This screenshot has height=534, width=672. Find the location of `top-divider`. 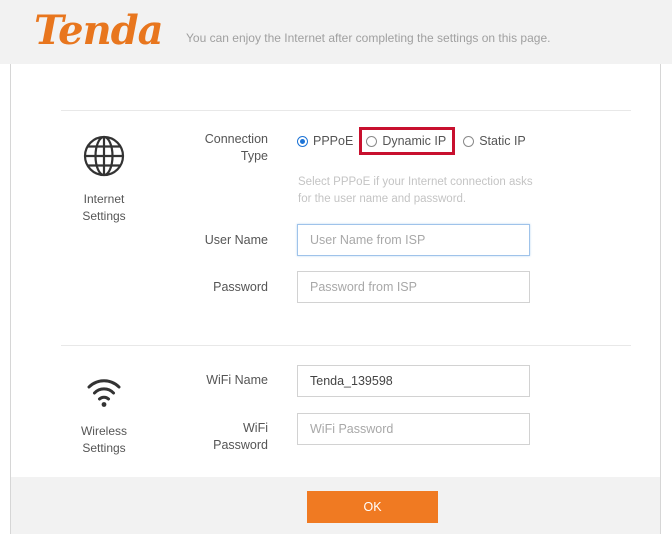

top-divider is located at coordinates (346, 110).